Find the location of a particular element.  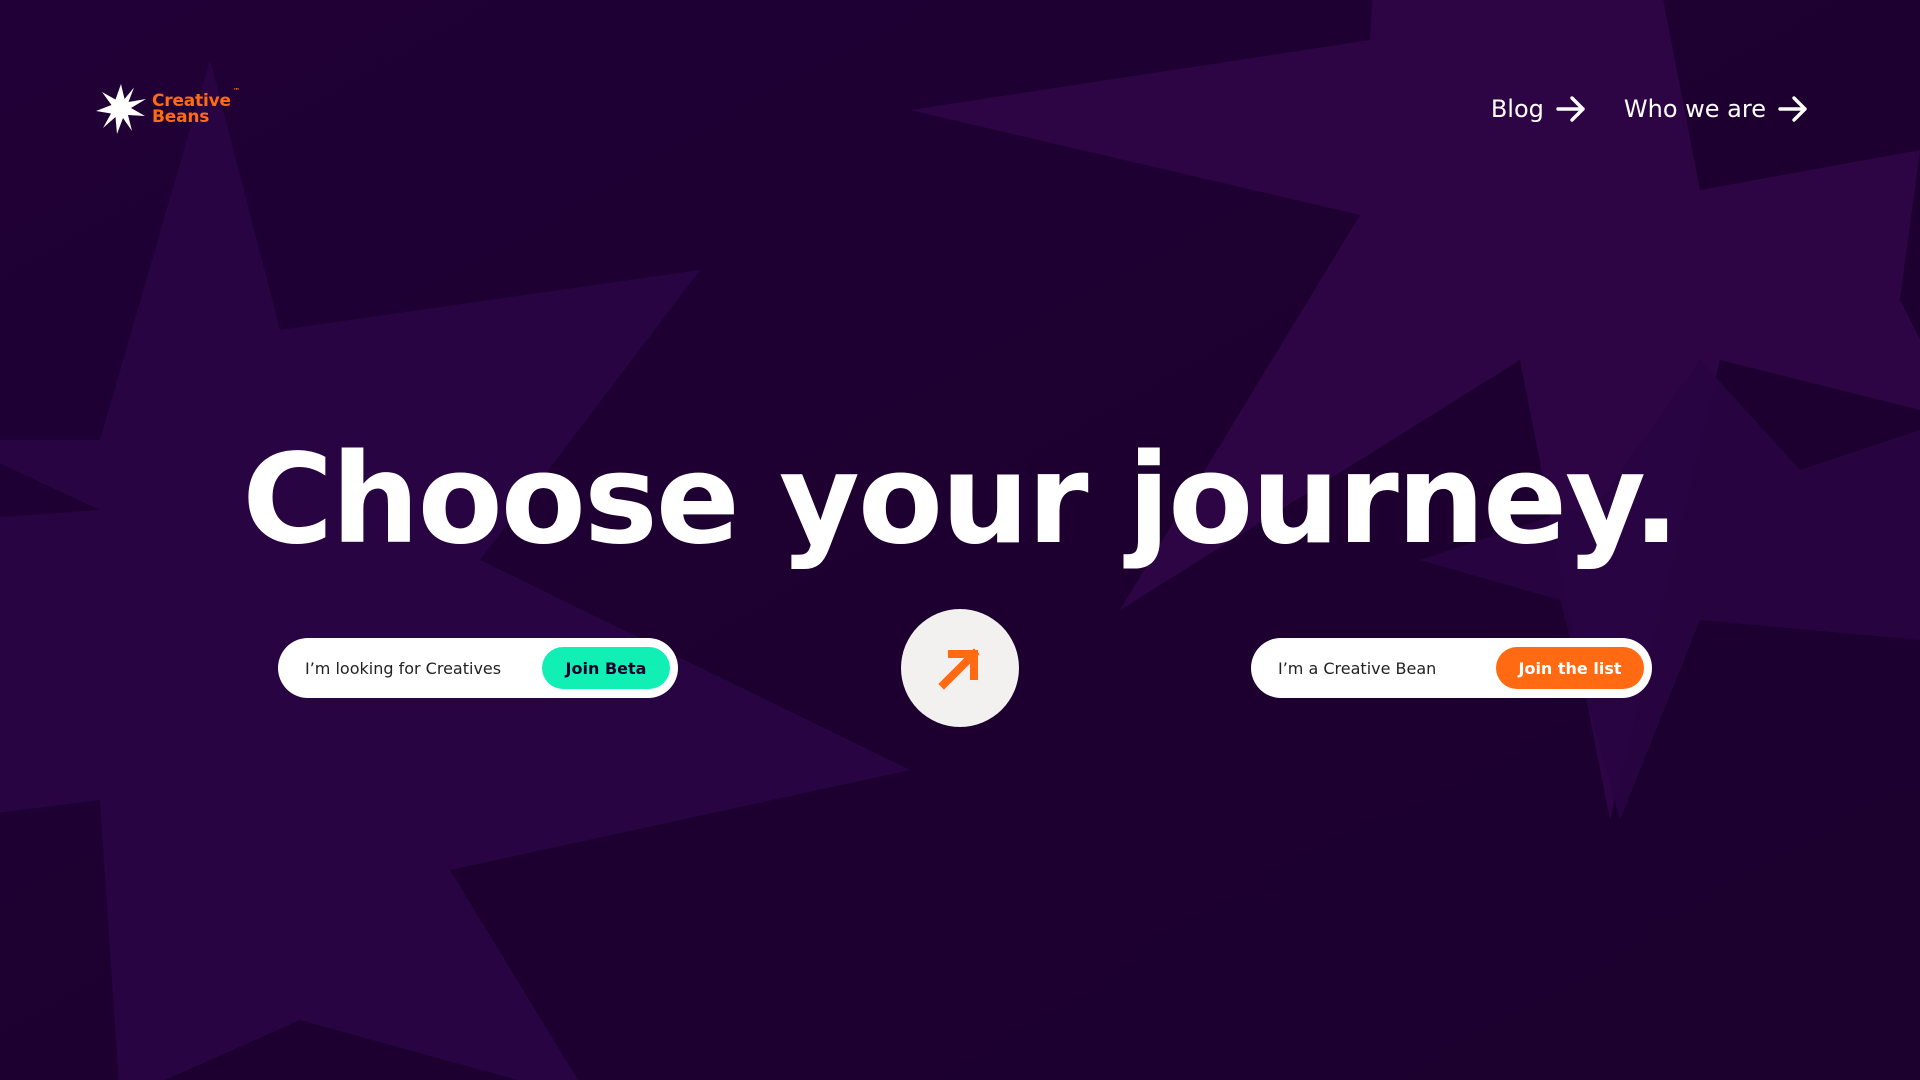

nav-link-blog: Blog is located at coordinates (1539, 109).